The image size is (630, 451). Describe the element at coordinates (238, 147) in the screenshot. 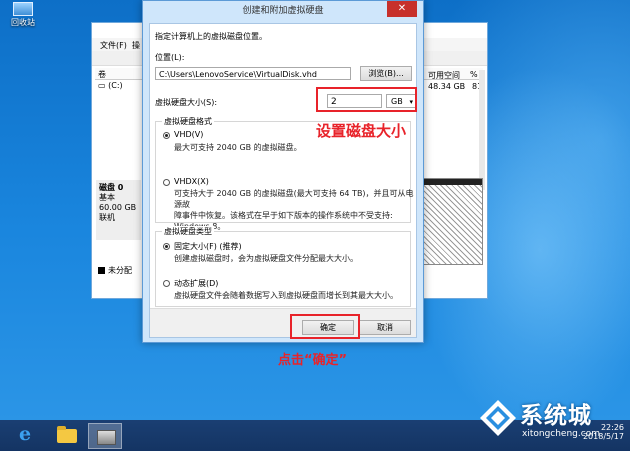

I see `vhd-description: 最大可支持 2040 GB 的虚拟磁盘。` at that location.